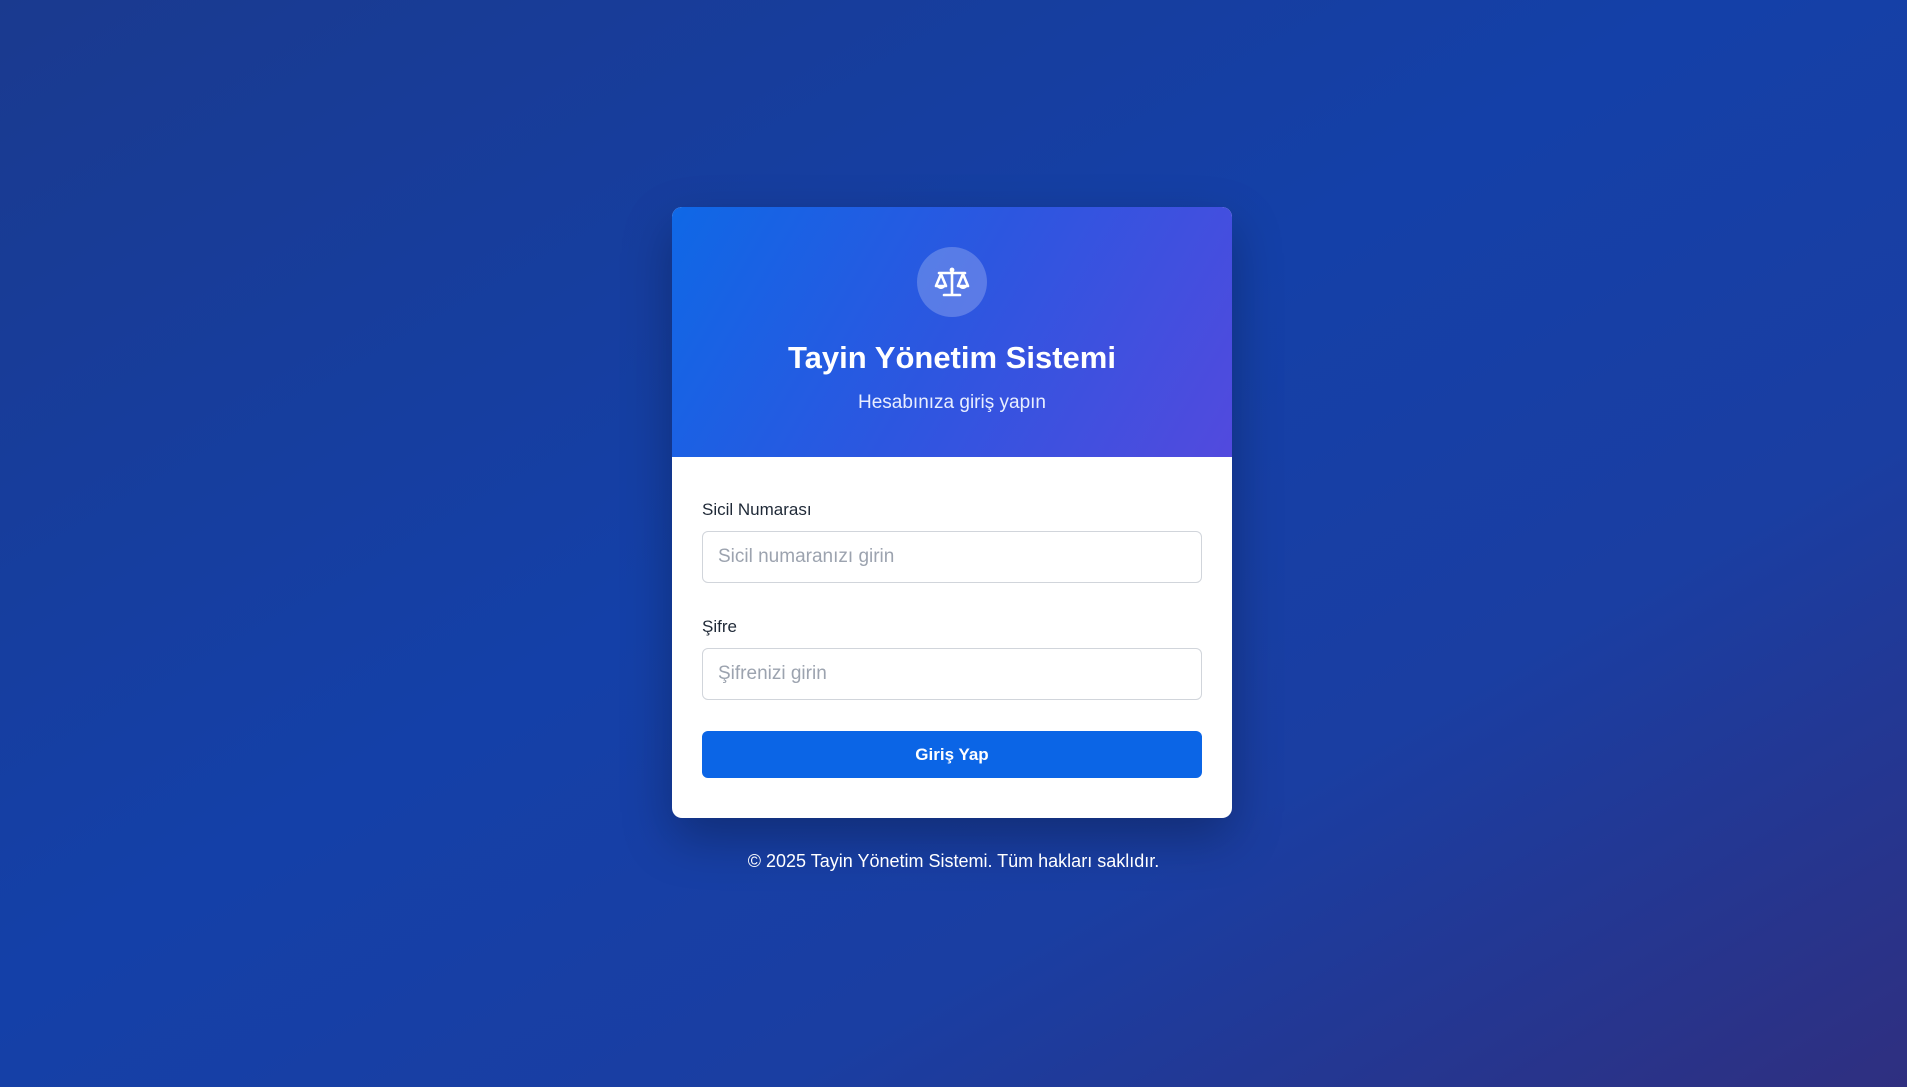 The width and height of the screenshot is (1907, 1087). What do you see at coordinates (952, 402) in the screenshot?
I see `login-subtitle: Hesabınıza giriş yapın` at bounding box center [952, 402].